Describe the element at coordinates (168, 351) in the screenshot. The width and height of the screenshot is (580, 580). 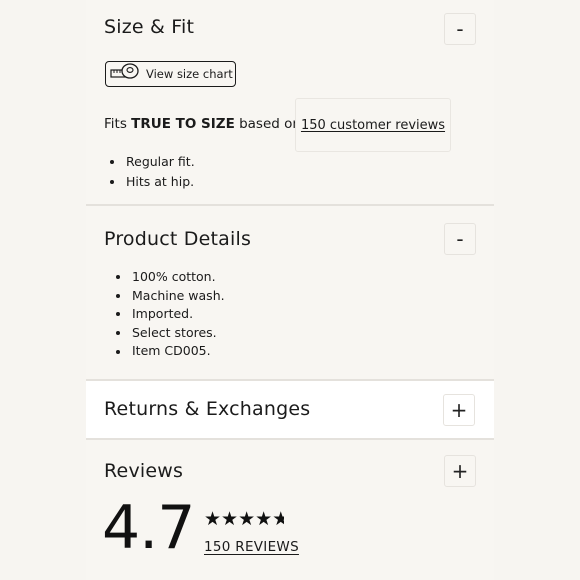
I see `list-item: Item CD005.` at that location.